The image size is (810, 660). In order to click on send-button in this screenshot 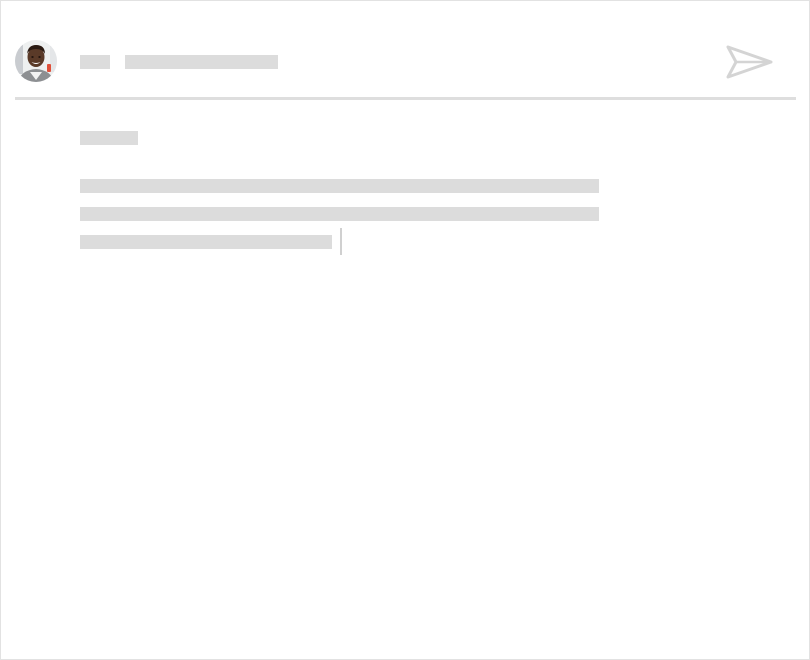, I will do `click(749, 62)`.